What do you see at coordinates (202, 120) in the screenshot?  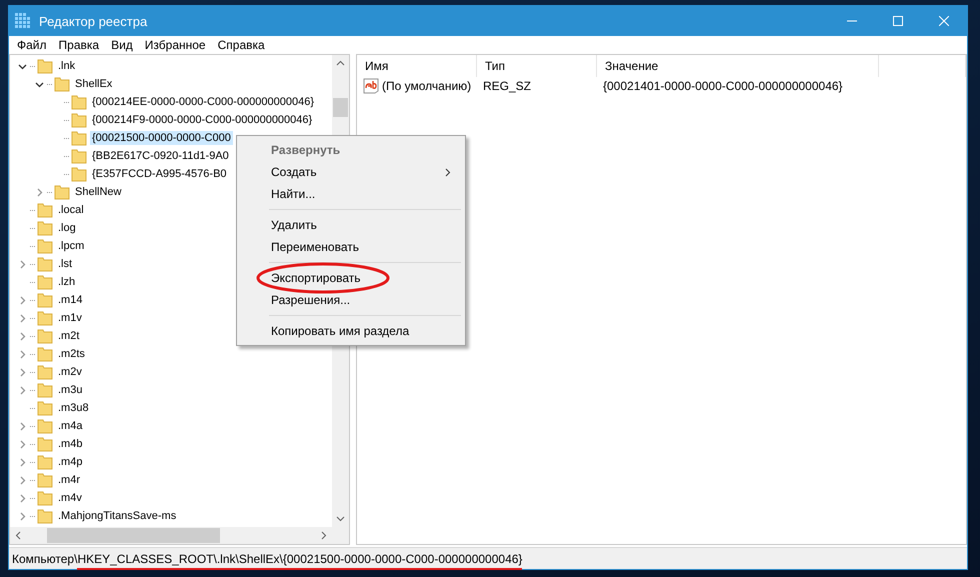 I see `tree-item: {000214F9-0000-0000-C000-000000000046}` at bounding box center [202, 120].